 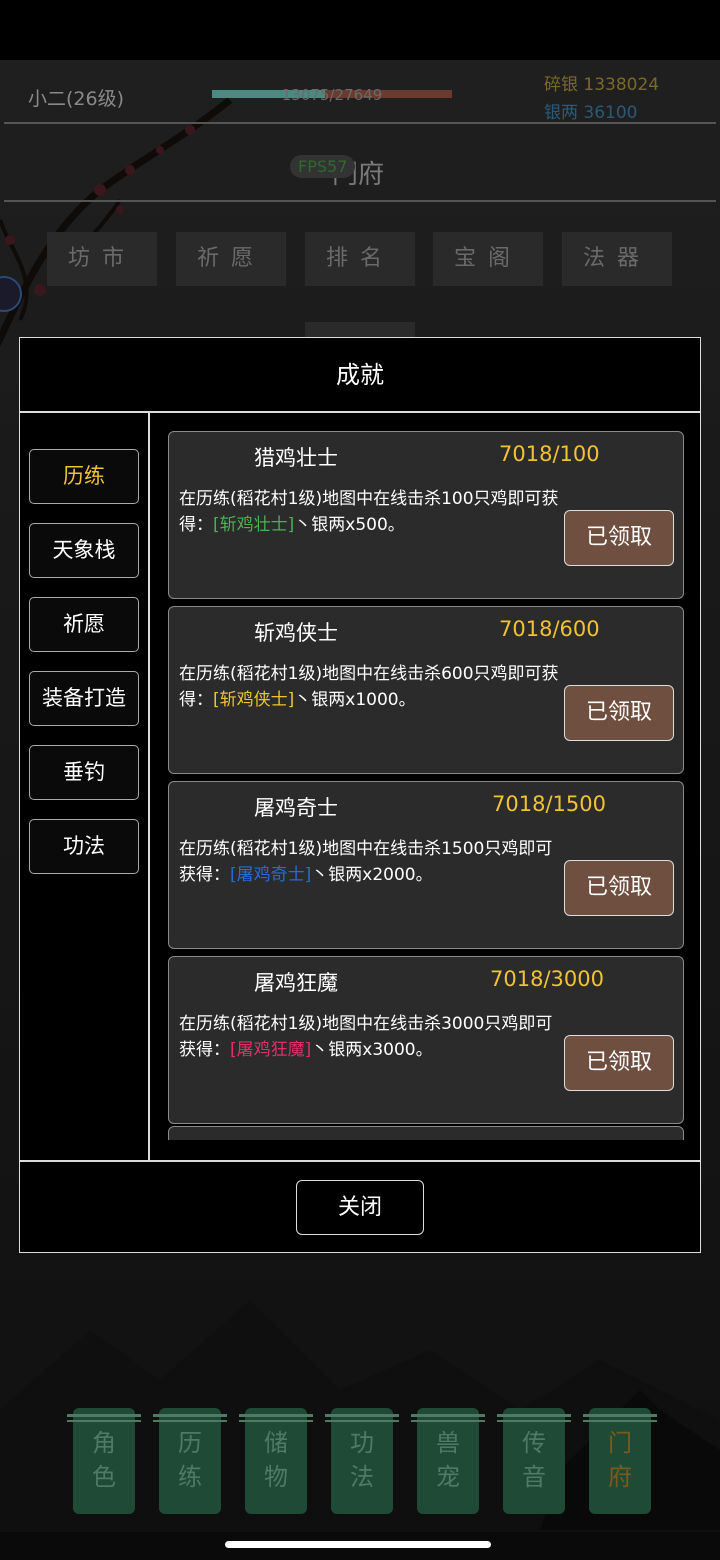 What do you see at coordinates (617, 259) in the screenshot?
I see `topnav-artifact: 法器` at bounding box center [617, 259].